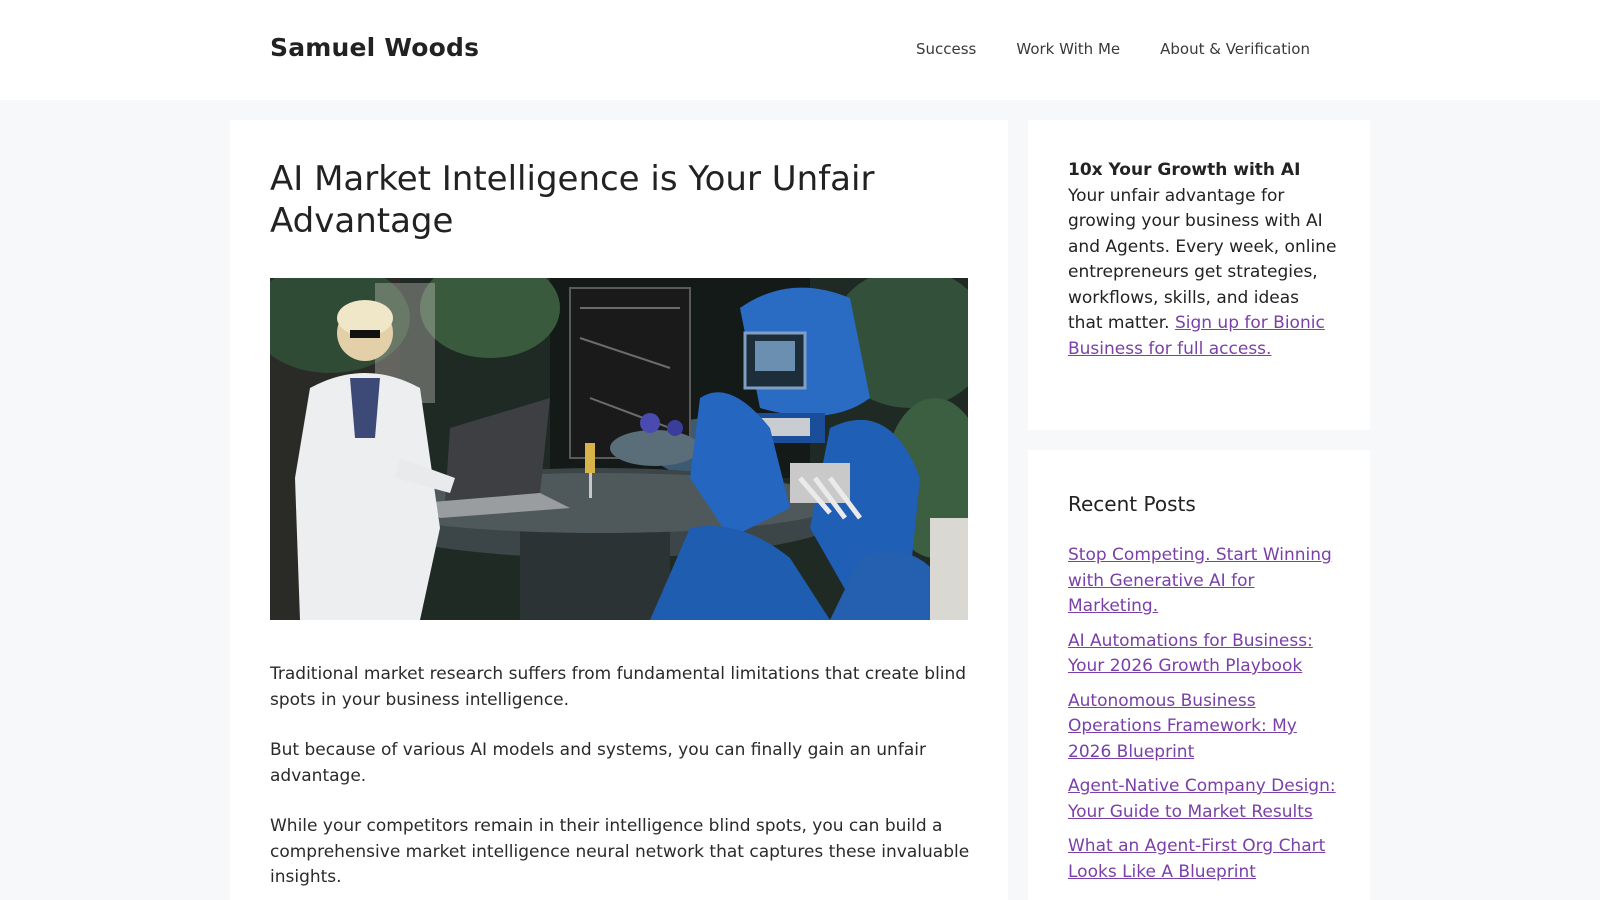  I want to click on site-title-link: Samuel Woods, so click(374, 47).